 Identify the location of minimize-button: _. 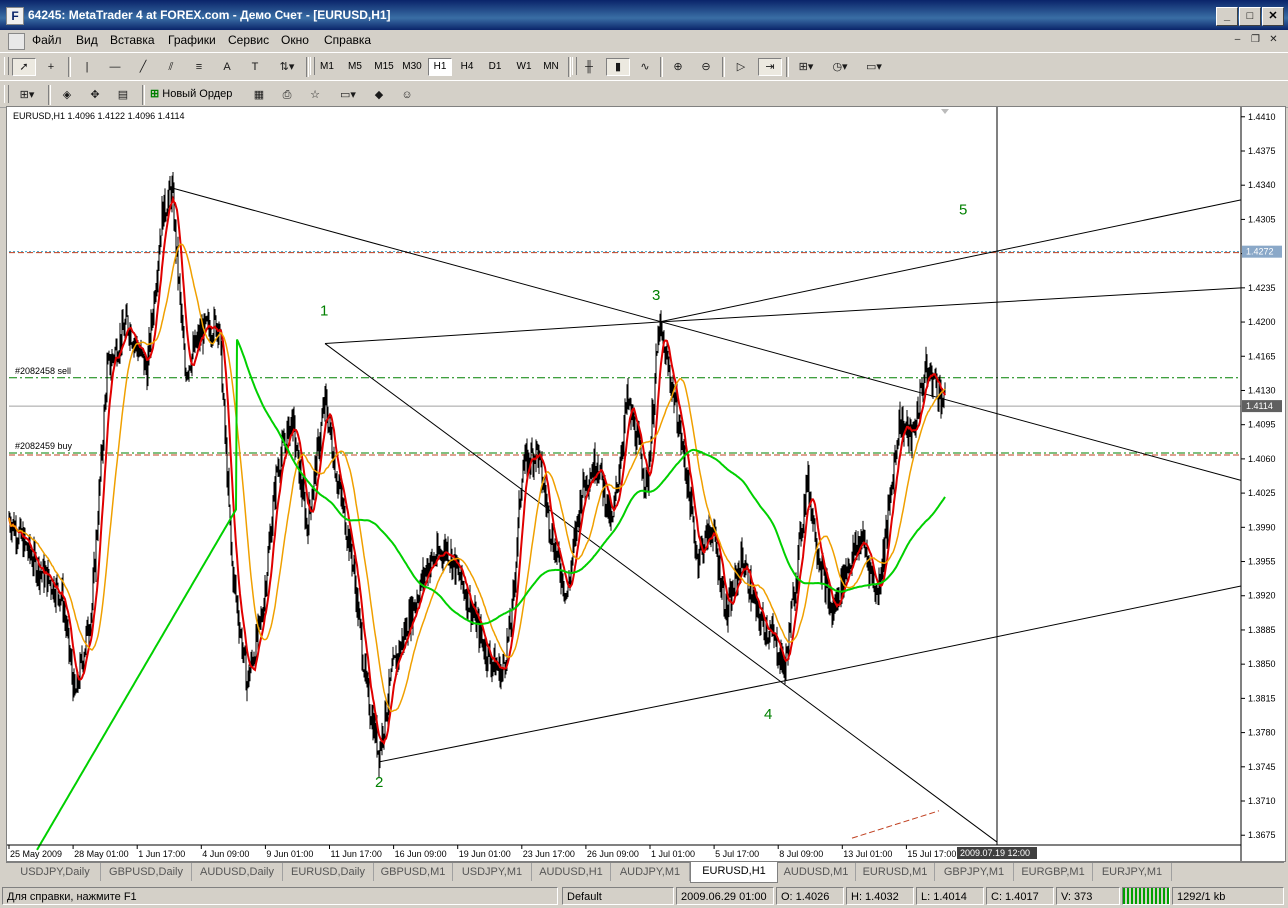
(1227, 16).